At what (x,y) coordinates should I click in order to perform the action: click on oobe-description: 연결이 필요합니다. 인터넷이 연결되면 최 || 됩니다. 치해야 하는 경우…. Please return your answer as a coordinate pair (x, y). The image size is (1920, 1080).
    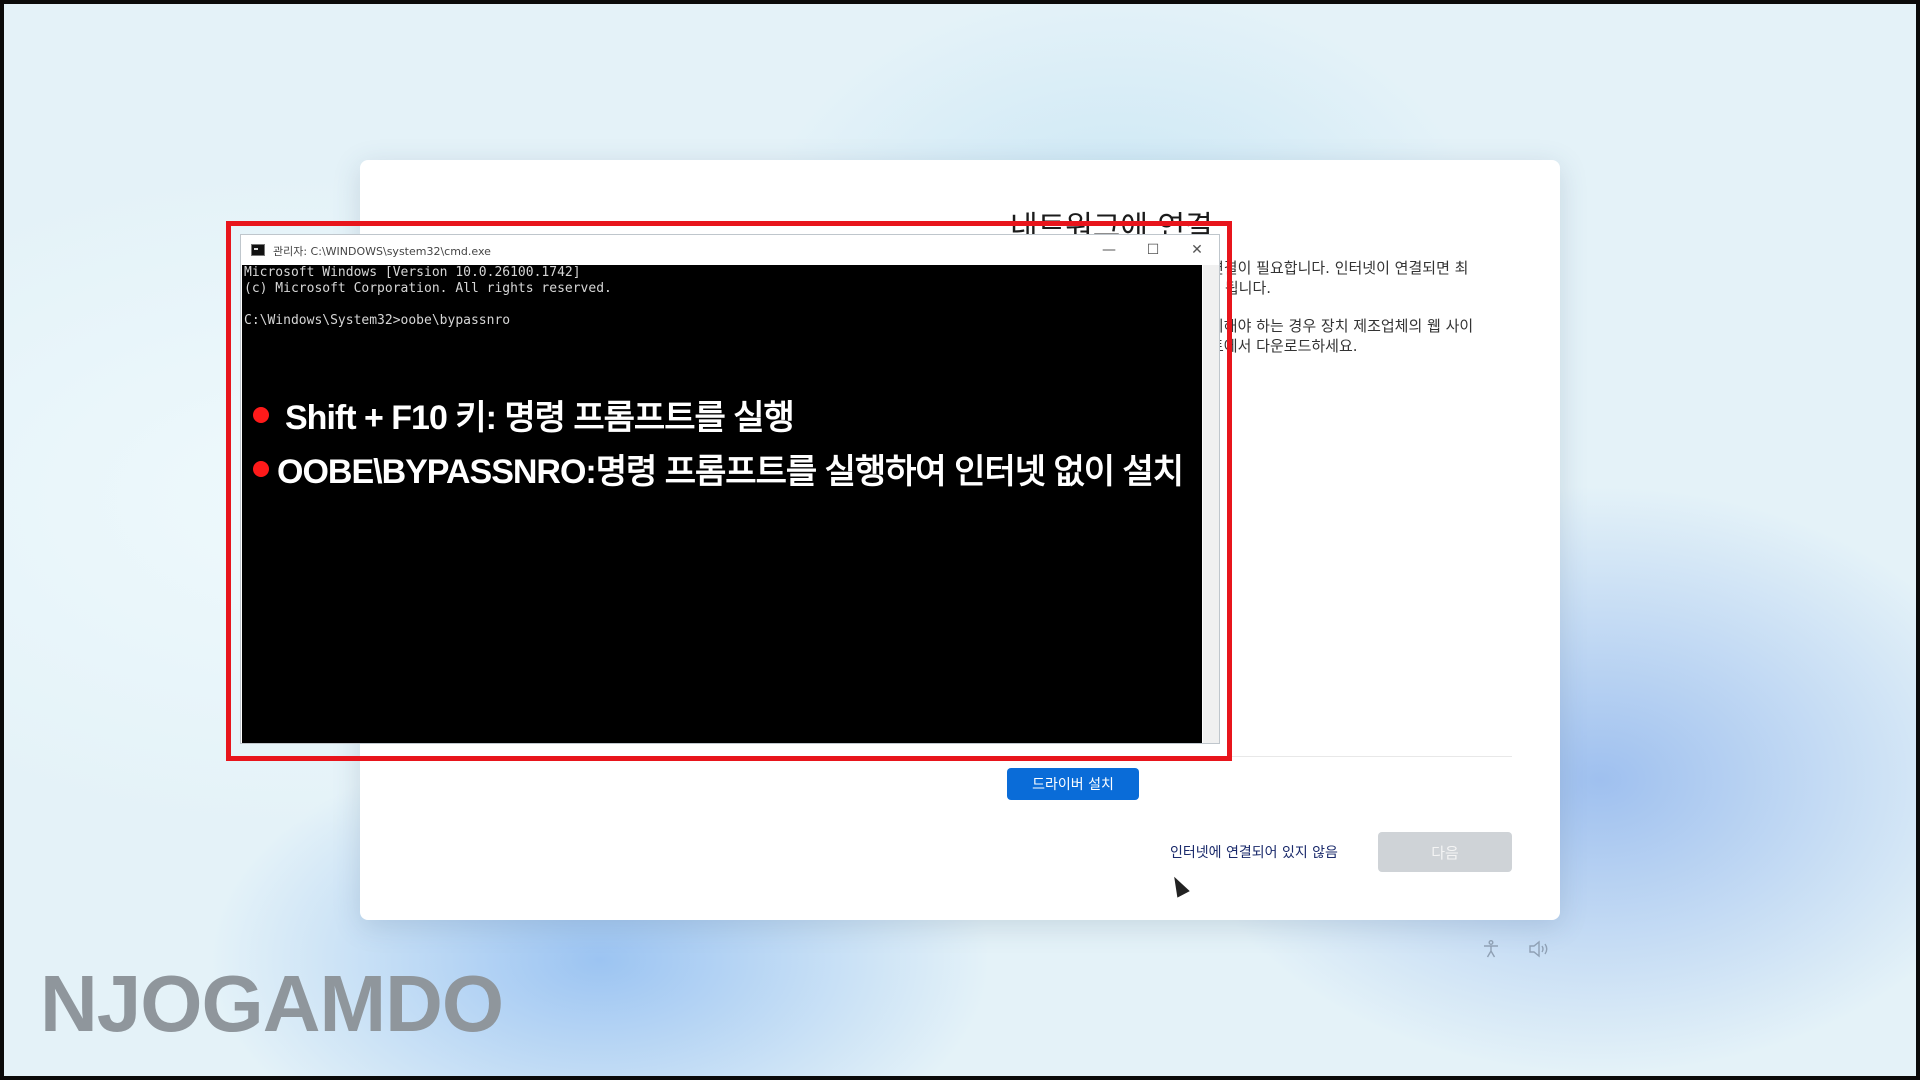
    Looking at the image, I should click on (1375, 316).